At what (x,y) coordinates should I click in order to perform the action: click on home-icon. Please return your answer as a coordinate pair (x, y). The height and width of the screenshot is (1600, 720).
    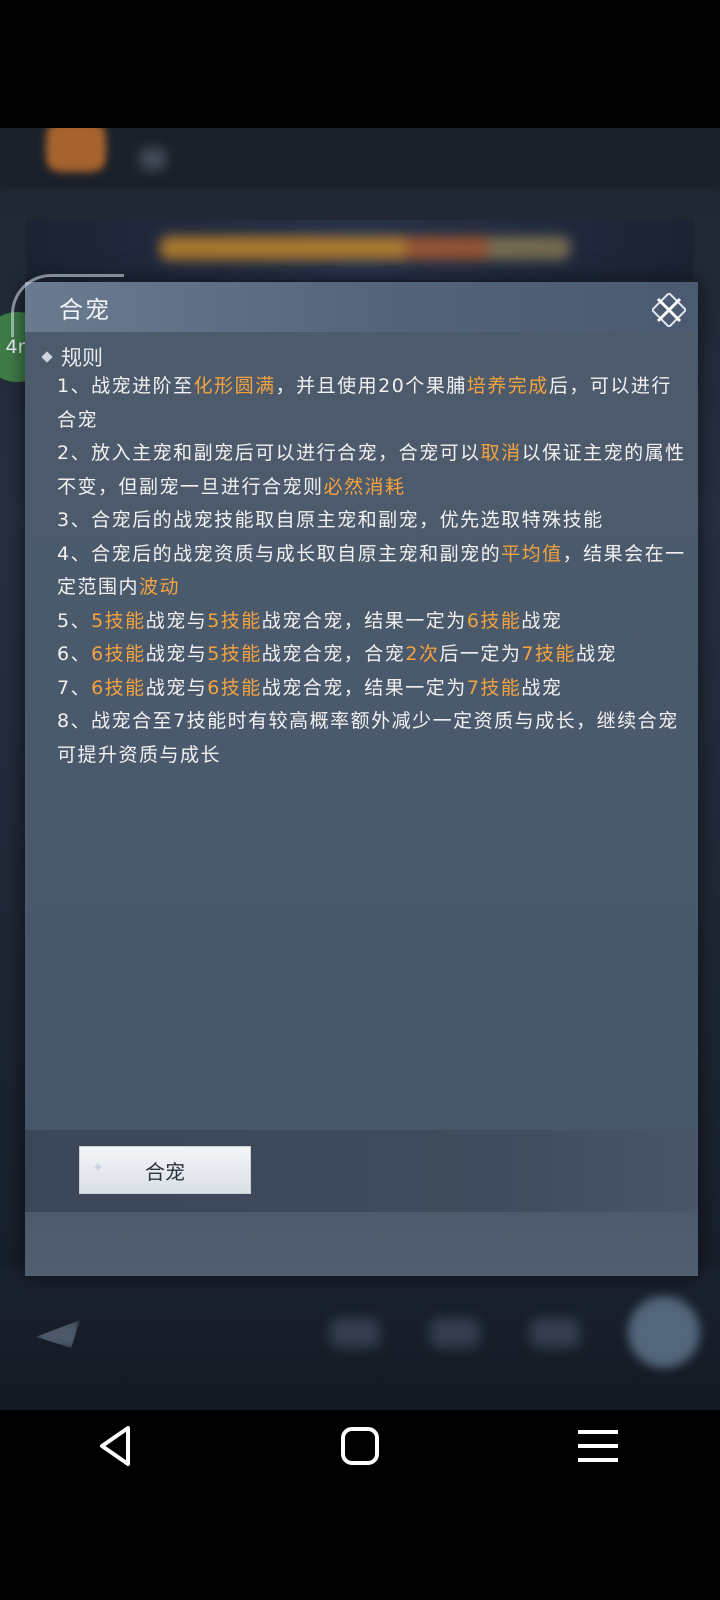
    Looking at the image, I should click on (360, 1446).